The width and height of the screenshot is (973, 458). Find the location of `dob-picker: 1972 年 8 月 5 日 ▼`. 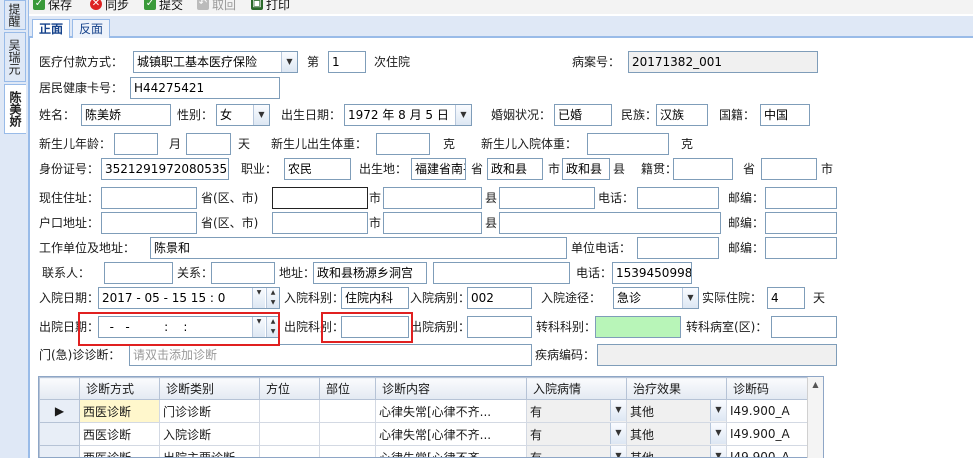

dob-picker: 1972 年 8 月 5 日 ▼ is located at coordinates (408, 115).